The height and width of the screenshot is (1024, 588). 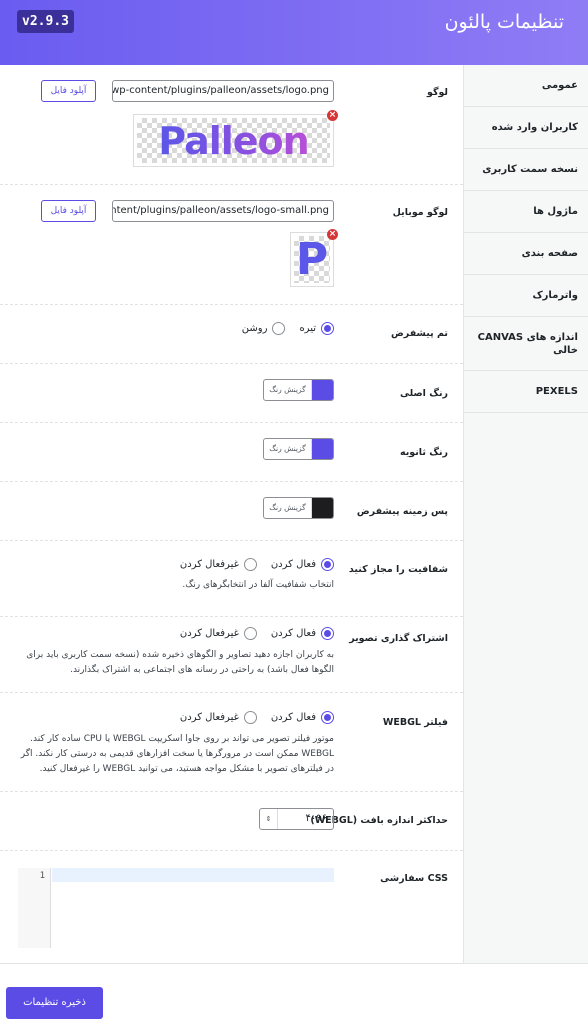 I want to click on sharing-disable-option: غیرفعال کردن, so click(x=218, y=633).